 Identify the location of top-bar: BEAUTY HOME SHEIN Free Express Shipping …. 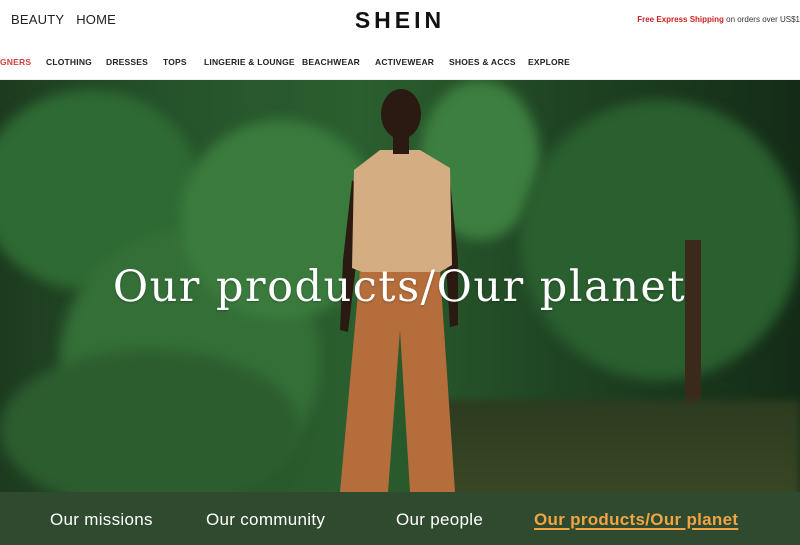
(400, 21).